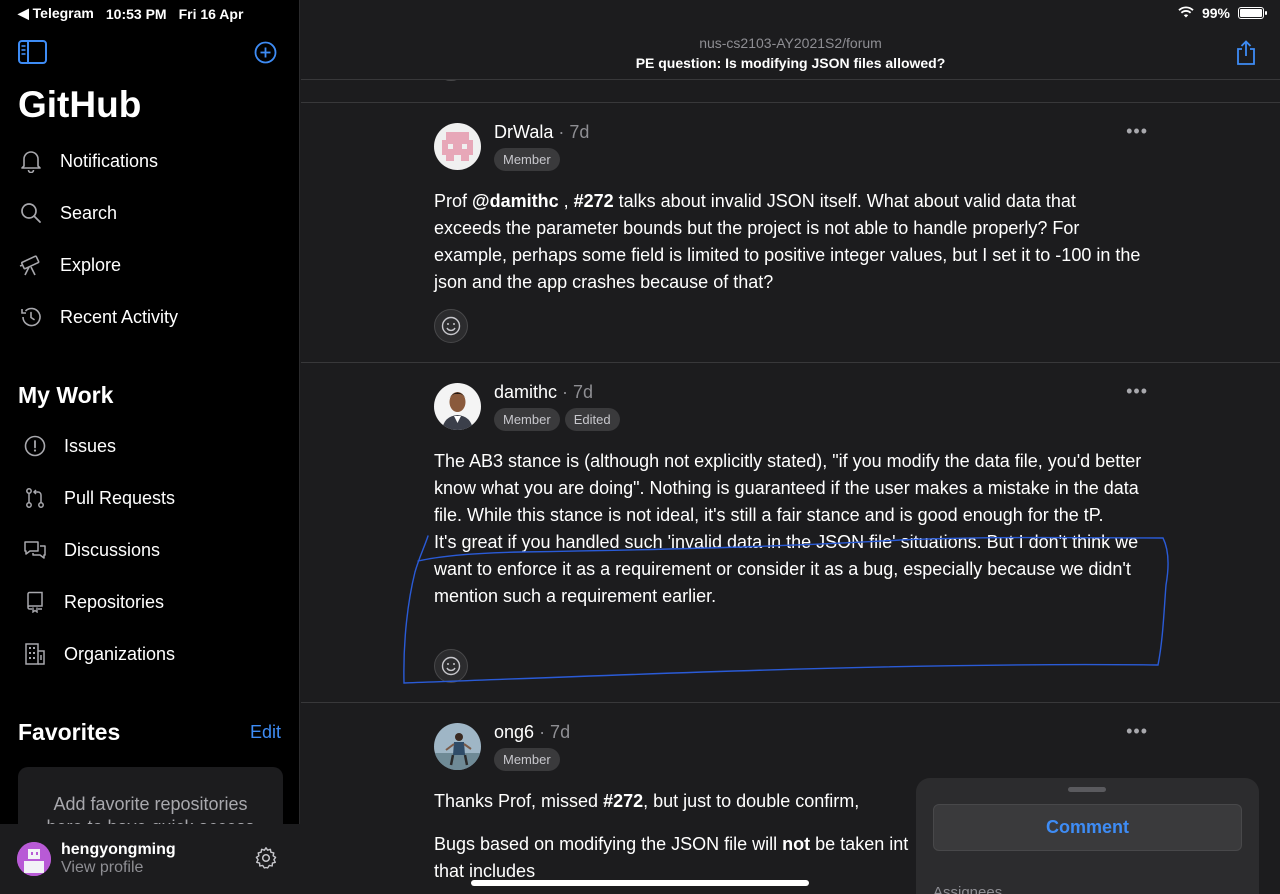 This screenshot has width=1280, height=894. I want to click on favorites-edit-button: Edit, so click(265, 732).